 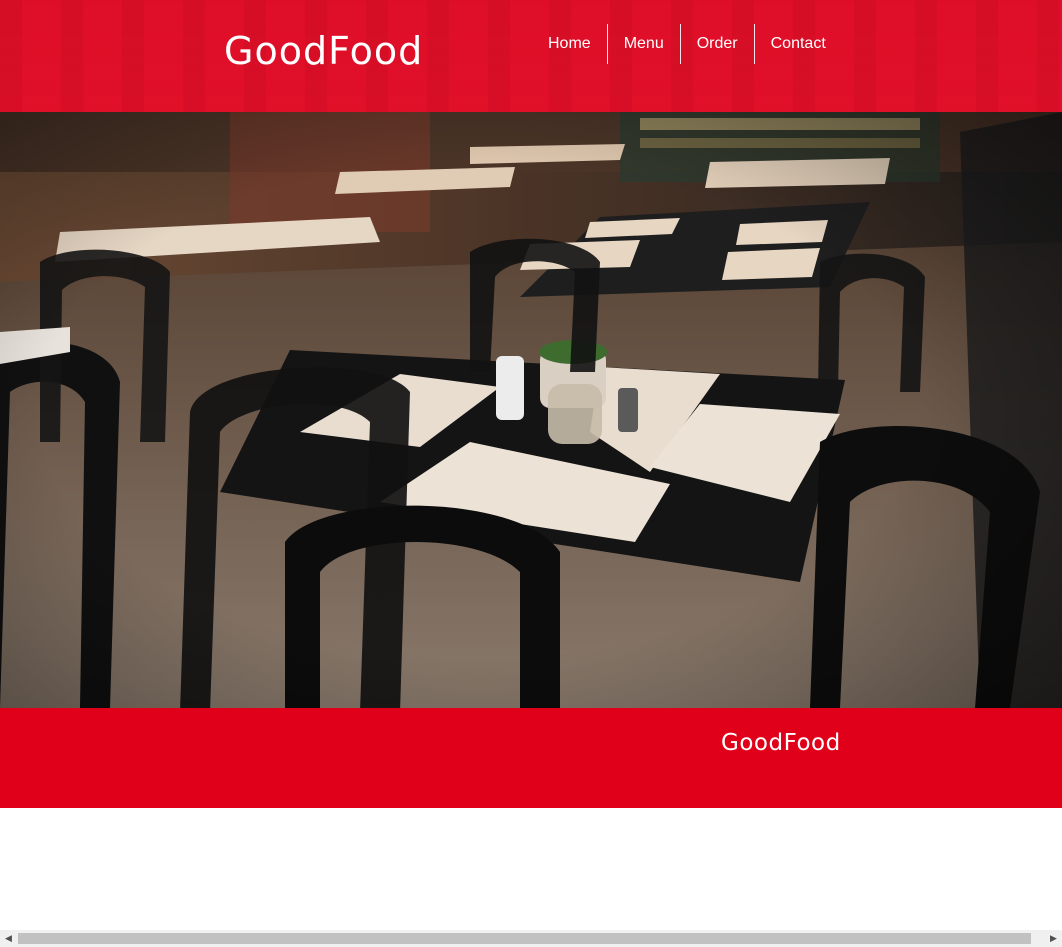 I want to click on nav-home-link: Home, so click(x=569, y=44).